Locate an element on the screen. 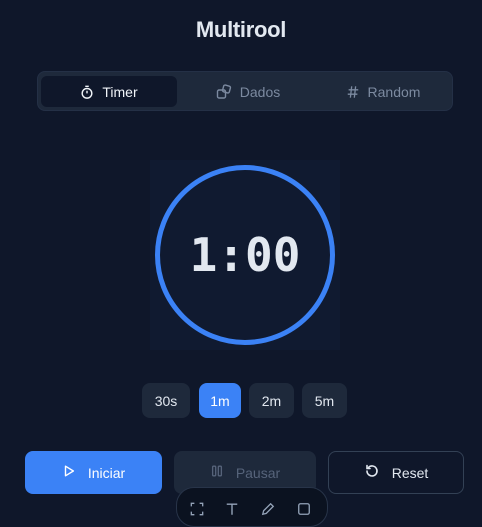 The height and width of the screenshot is (527, 482). preset-1m-button: 1m is located at coordinates (220, 400).